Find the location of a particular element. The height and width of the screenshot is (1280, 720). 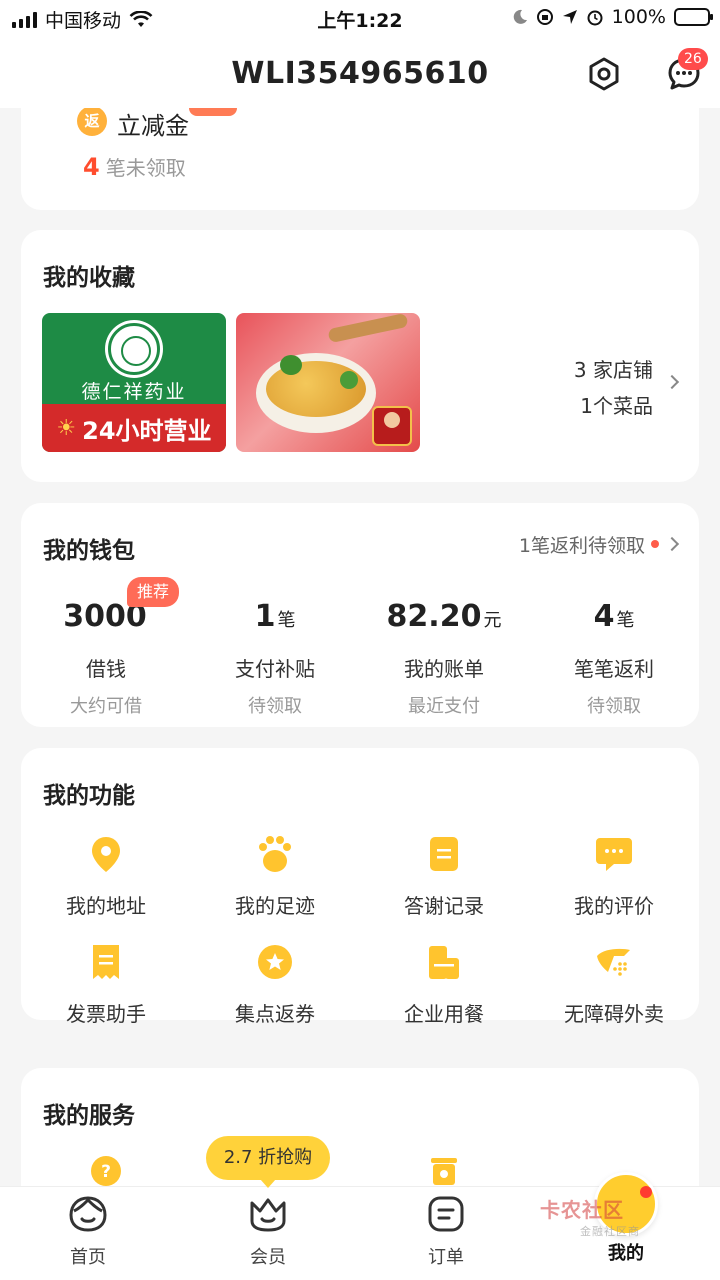

wallet-value: 1笔 is located at coordinates (275, 616).